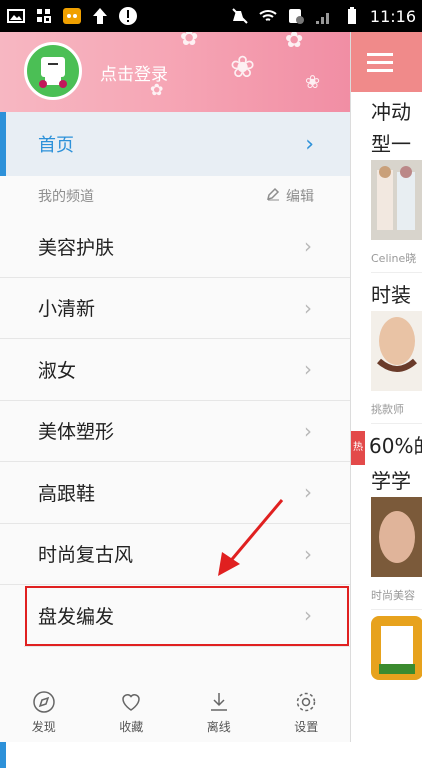 The width and height of the screenshot is (422, 768). I want to click on game-icon, so click(72, 16).